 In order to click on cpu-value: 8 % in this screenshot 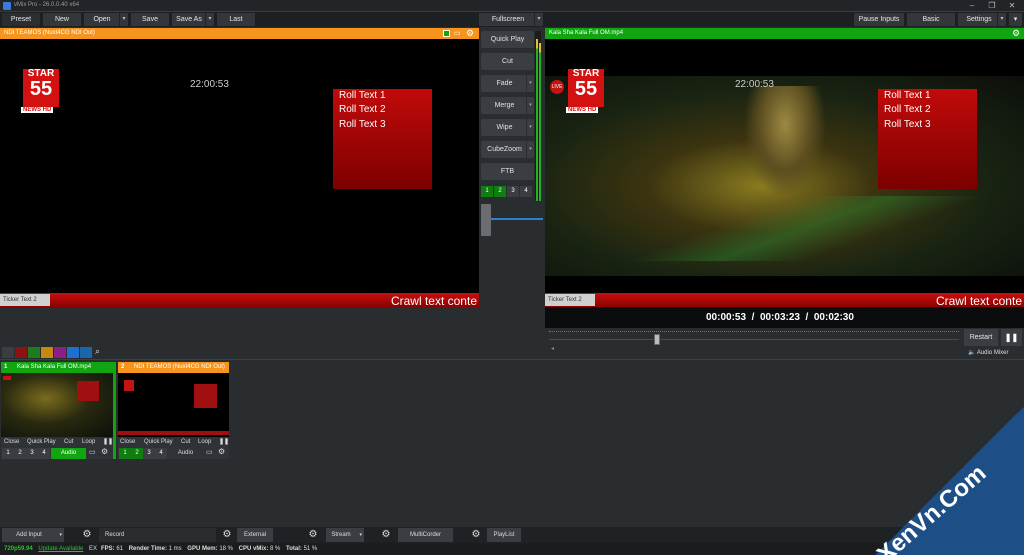, I will do `click(275, 549)`.